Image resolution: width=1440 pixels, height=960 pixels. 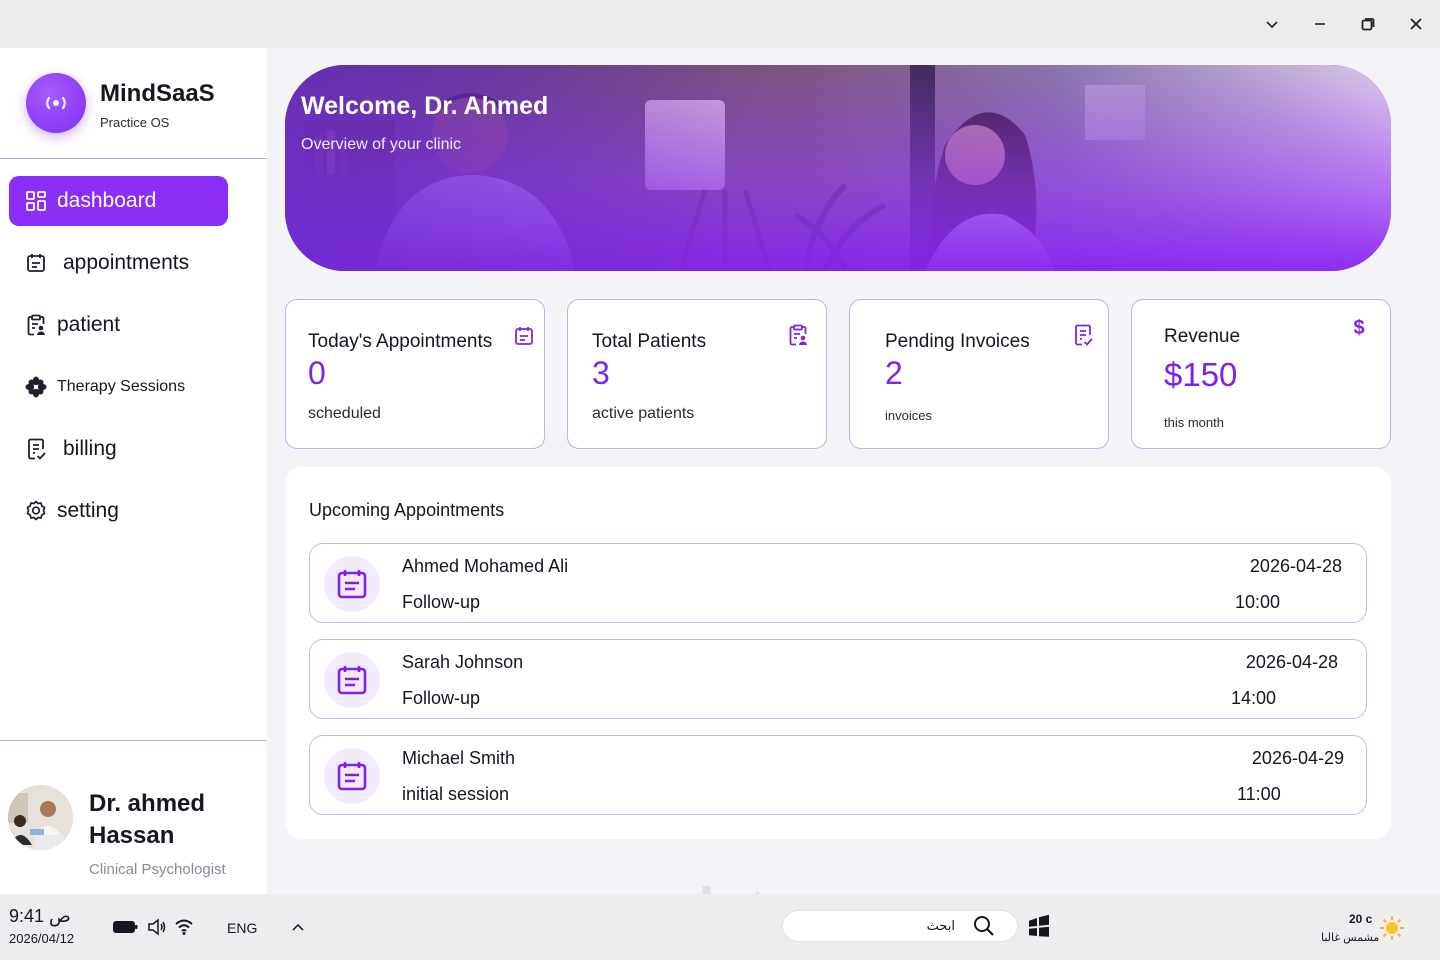 I want to click on clock-time: 9:41 ص, so click(x=40, y=916).